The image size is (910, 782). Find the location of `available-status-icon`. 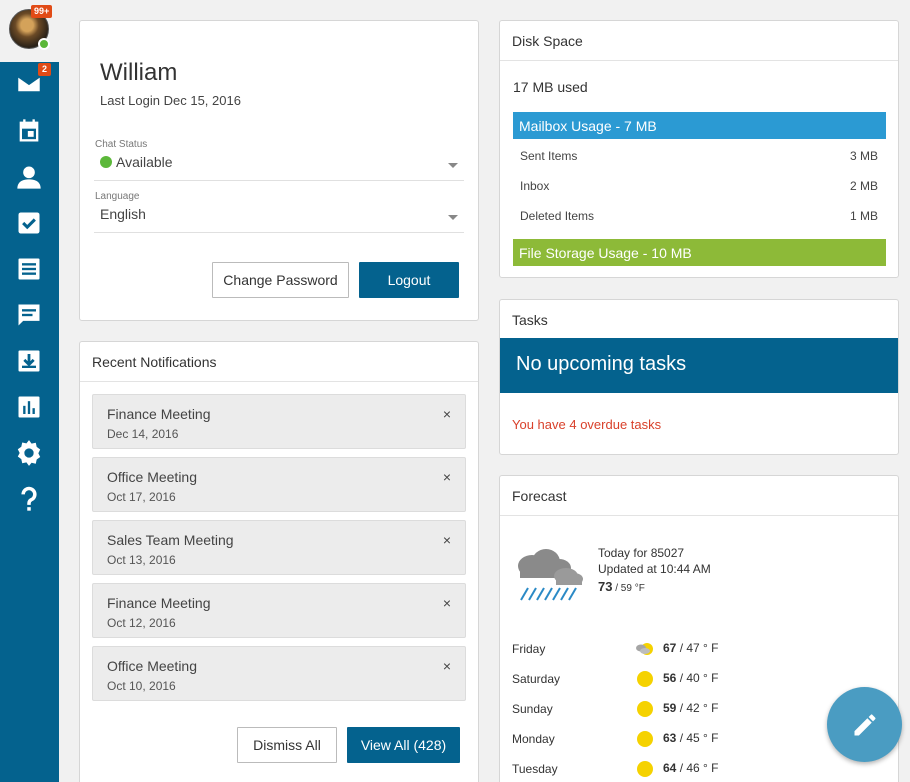

available-status-icon is located at coordinates (106, 162).